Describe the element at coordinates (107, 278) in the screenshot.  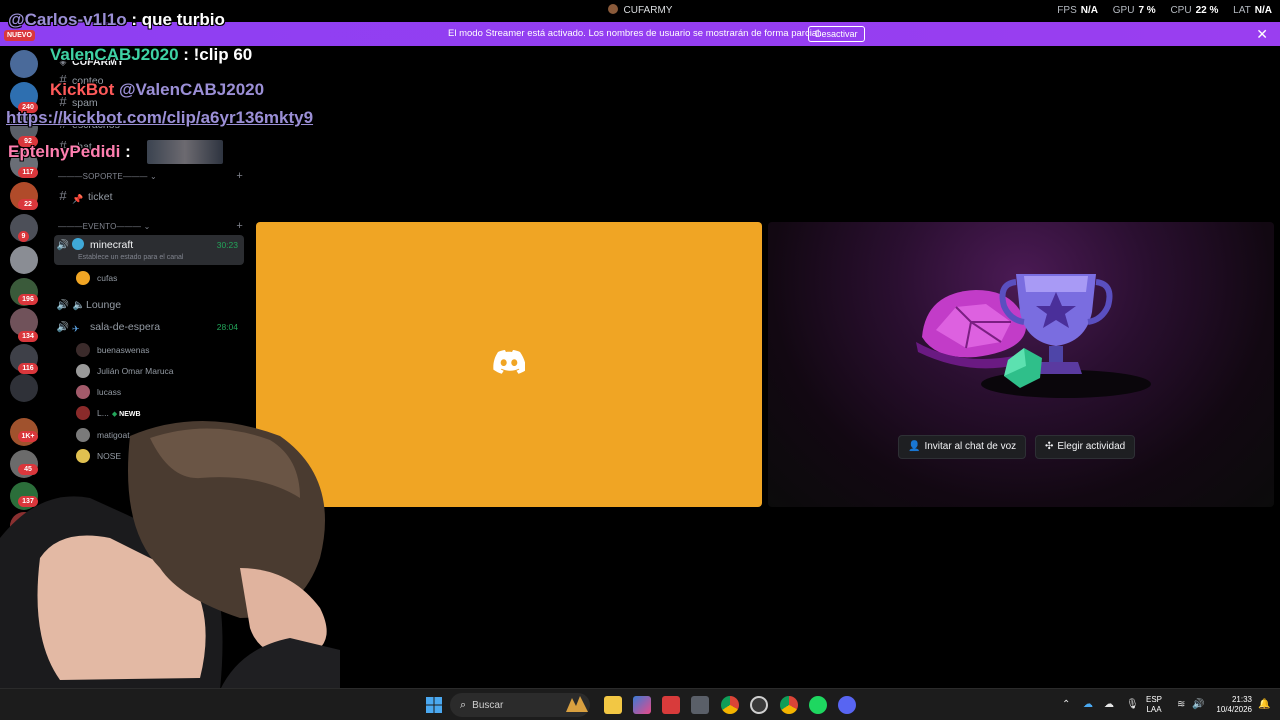
I see `user-label: cufas` at that location.